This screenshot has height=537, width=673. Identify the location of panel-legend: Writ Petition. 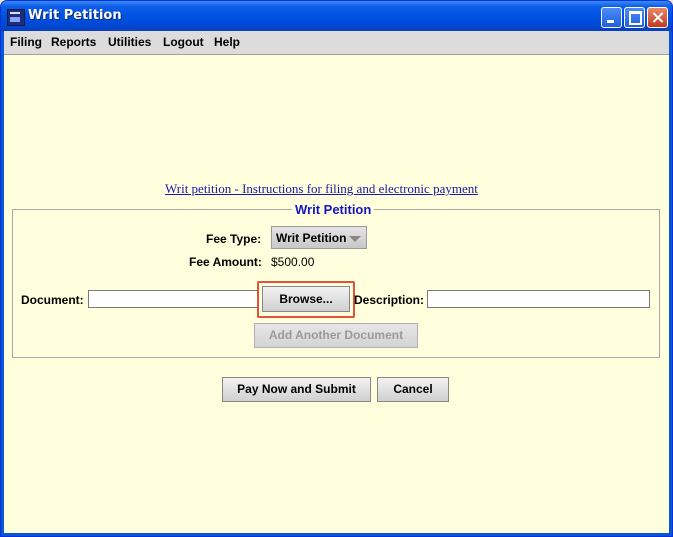
(333, 209).